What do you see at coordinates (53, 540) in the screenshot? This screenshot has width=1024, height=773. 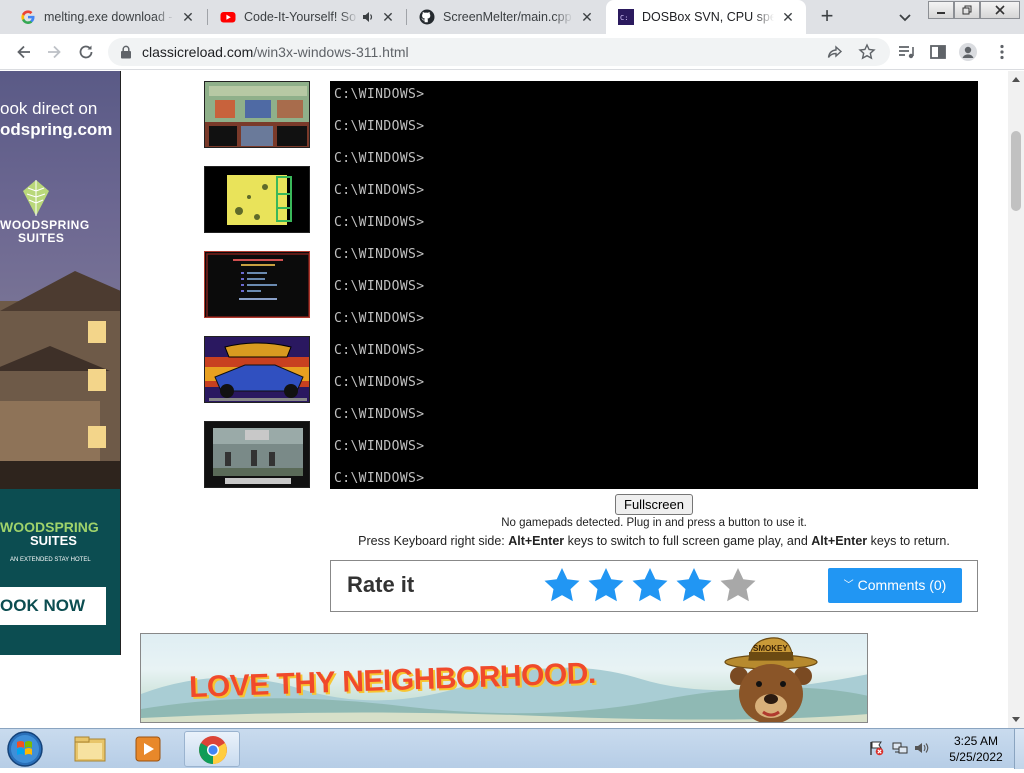 I see `ad-lower-suites: SUITES` at bounding box center [53, 540].